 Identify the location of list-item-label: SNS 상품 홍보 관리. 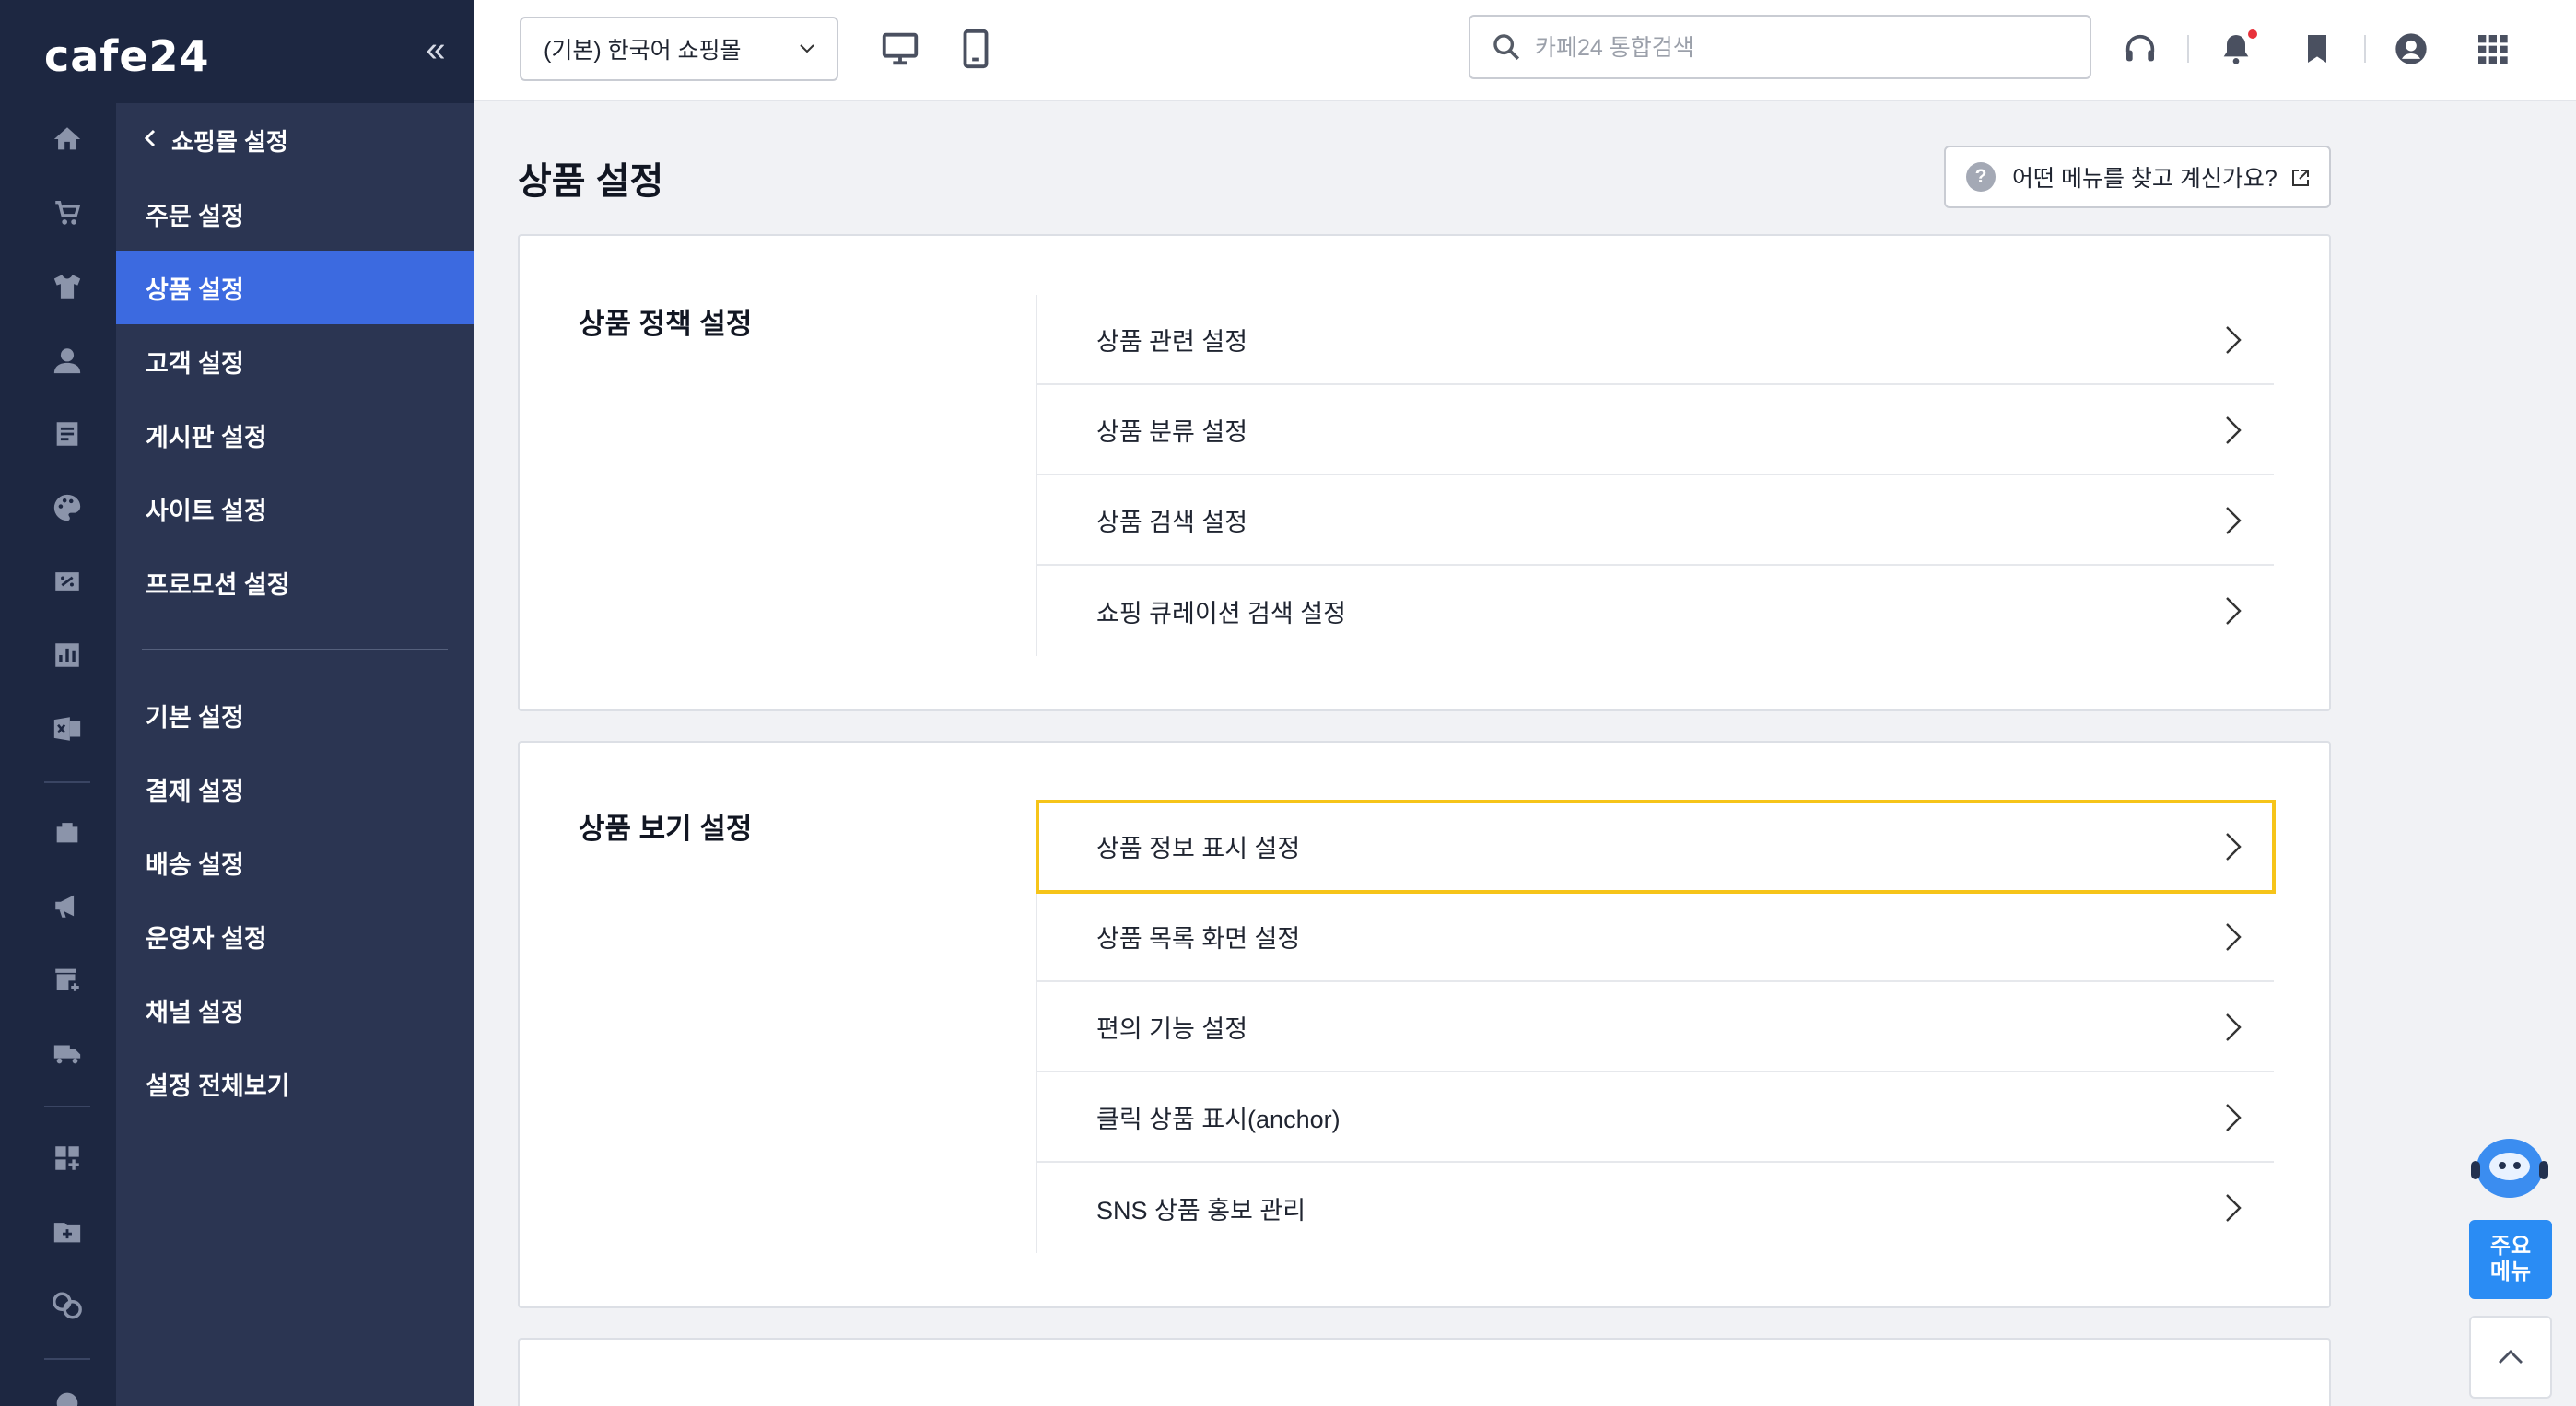
(1201, 1210).